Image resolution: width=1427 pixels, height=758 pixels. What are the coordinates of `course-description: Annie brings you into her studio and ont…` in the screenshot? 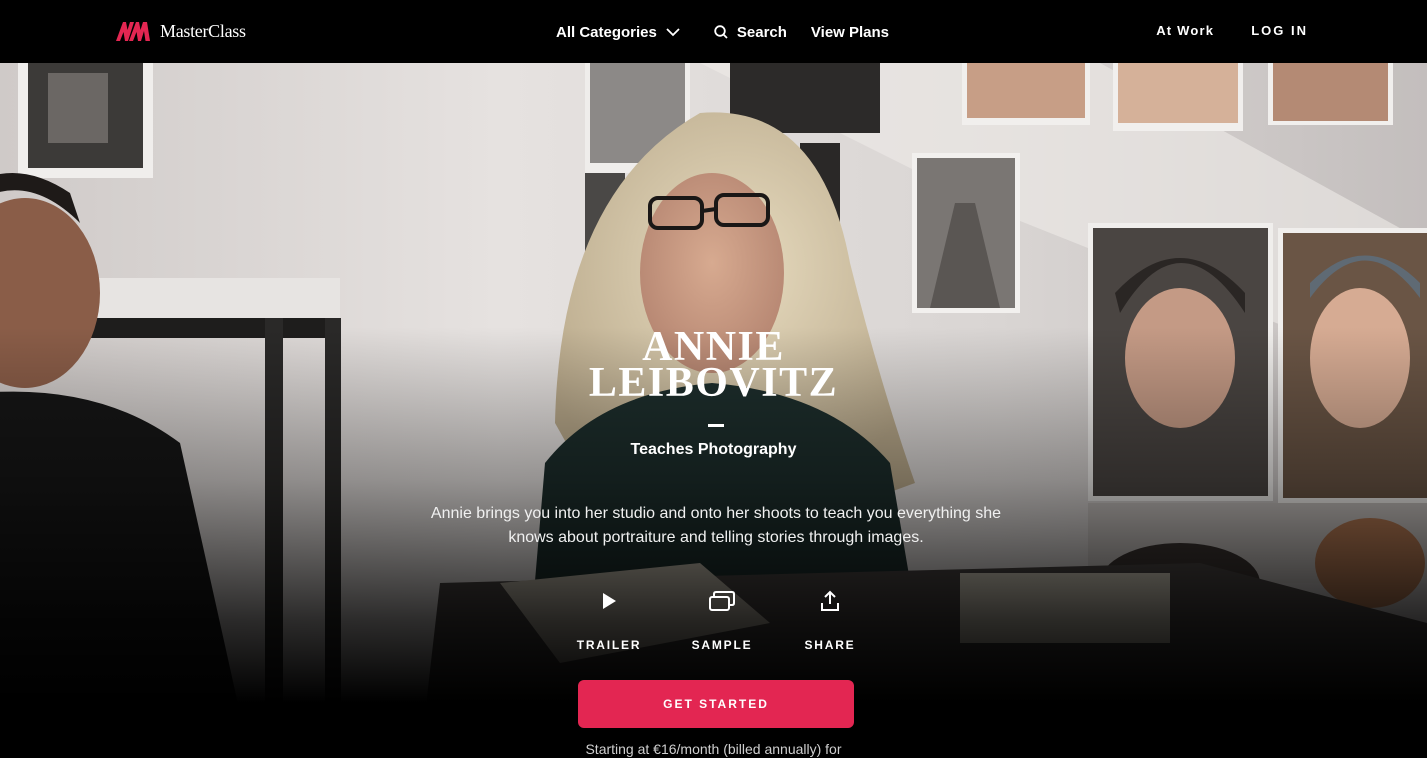 It's located at (716, 525).